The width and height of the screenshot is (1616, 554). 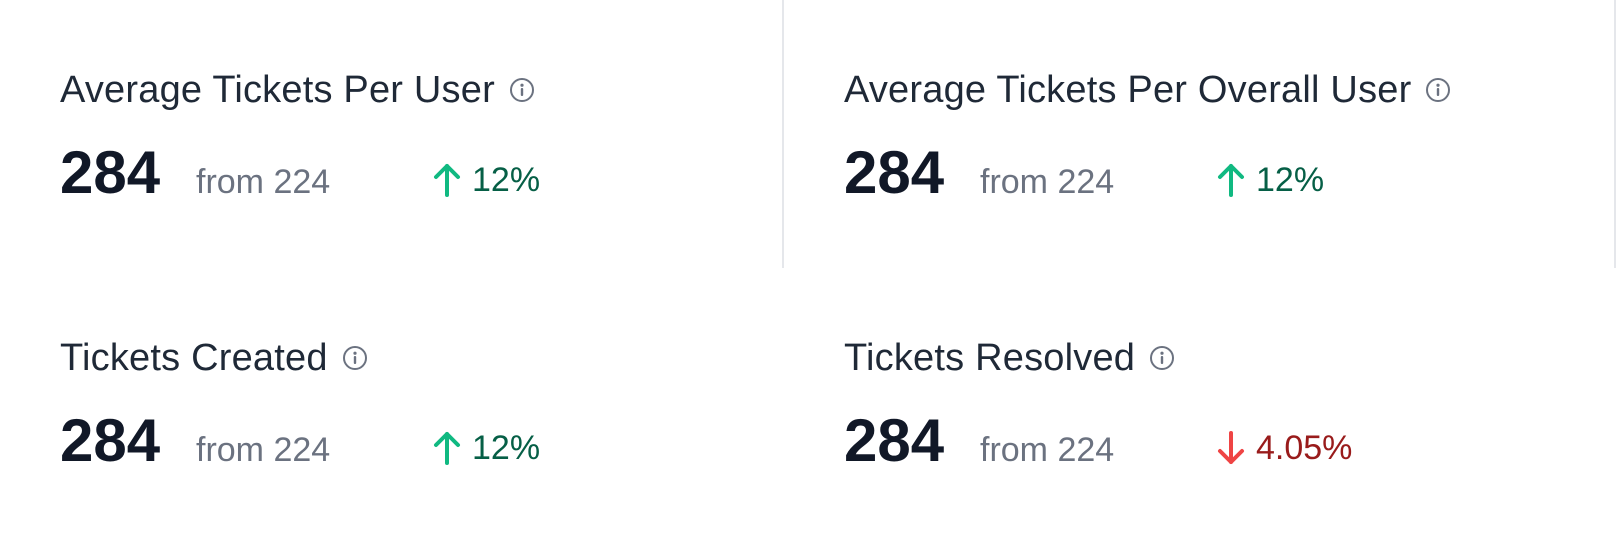 I want to click on stat-title: Average Tickets Per Overall User, so click(x=1128, y=89).